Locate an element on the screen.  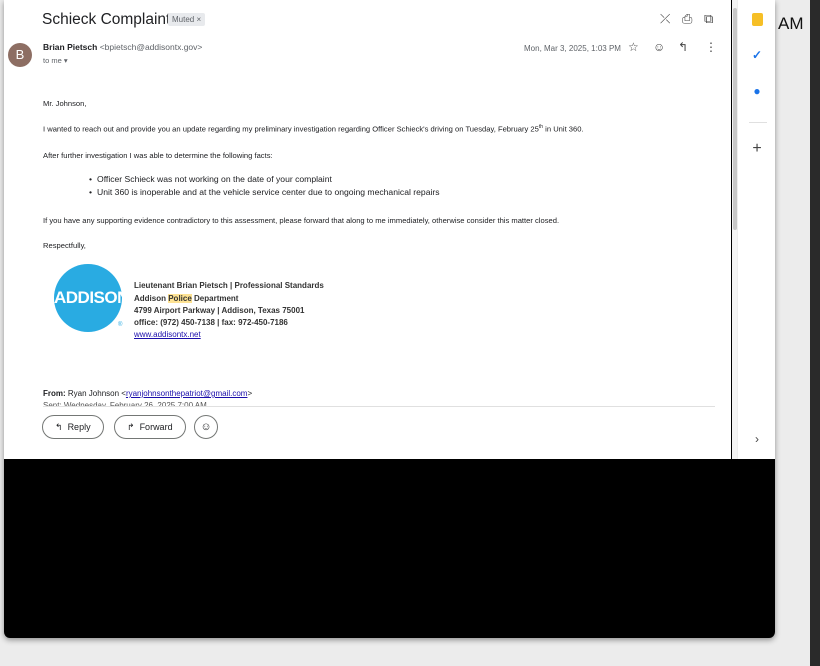
chevron-right-icon: › is located at coordinates (757, 439).